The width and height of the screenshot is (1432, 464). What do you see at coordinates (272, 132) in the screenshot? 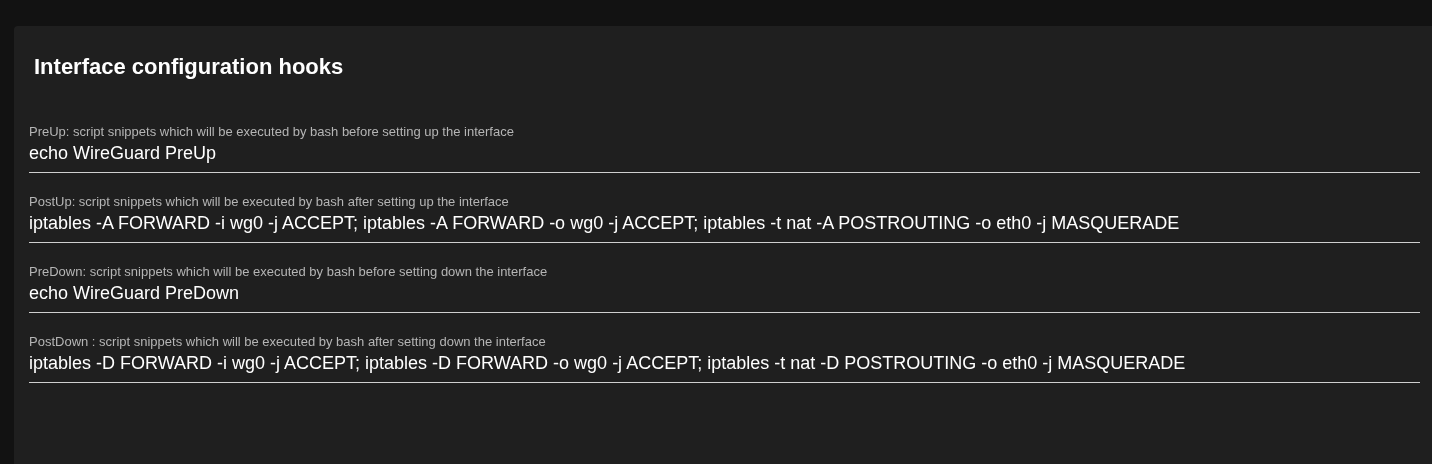
I see `field-label: PreUp: script snippets which will be executed by bash before setting up the interface` at bounding box center [272, 132].